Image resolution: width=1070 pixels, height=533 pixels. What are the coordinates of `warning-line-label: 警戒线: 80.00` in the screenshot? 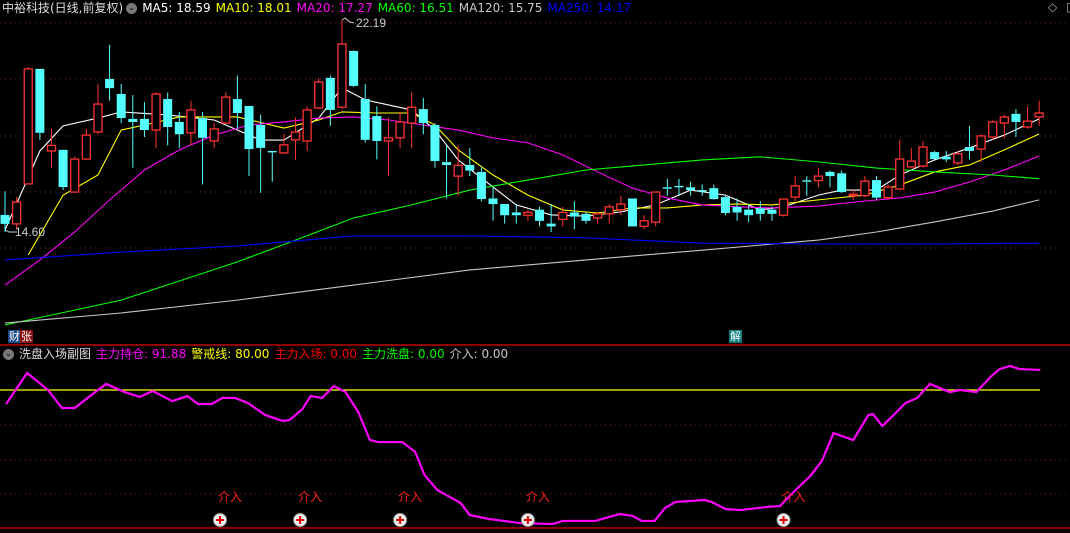 It's located at (230, 354).